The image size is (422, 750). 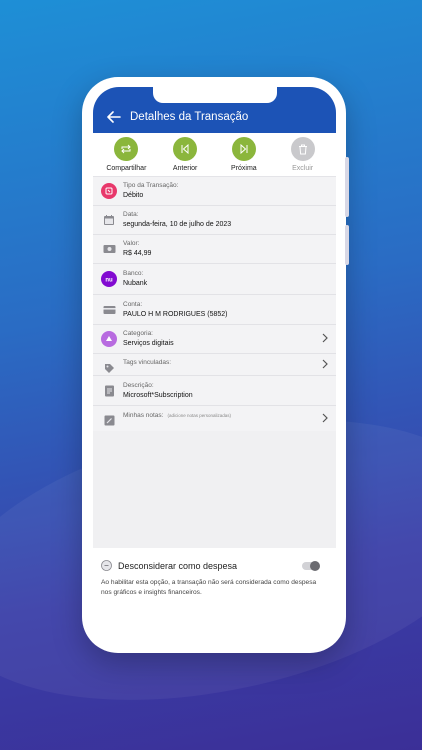 I want to click on next-label: Próxima, so click(x=244, y=168).